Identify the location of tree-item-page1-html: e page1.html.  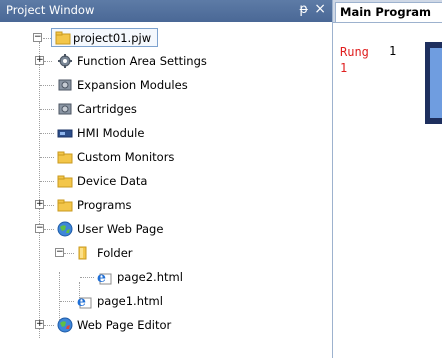
(166, 301).